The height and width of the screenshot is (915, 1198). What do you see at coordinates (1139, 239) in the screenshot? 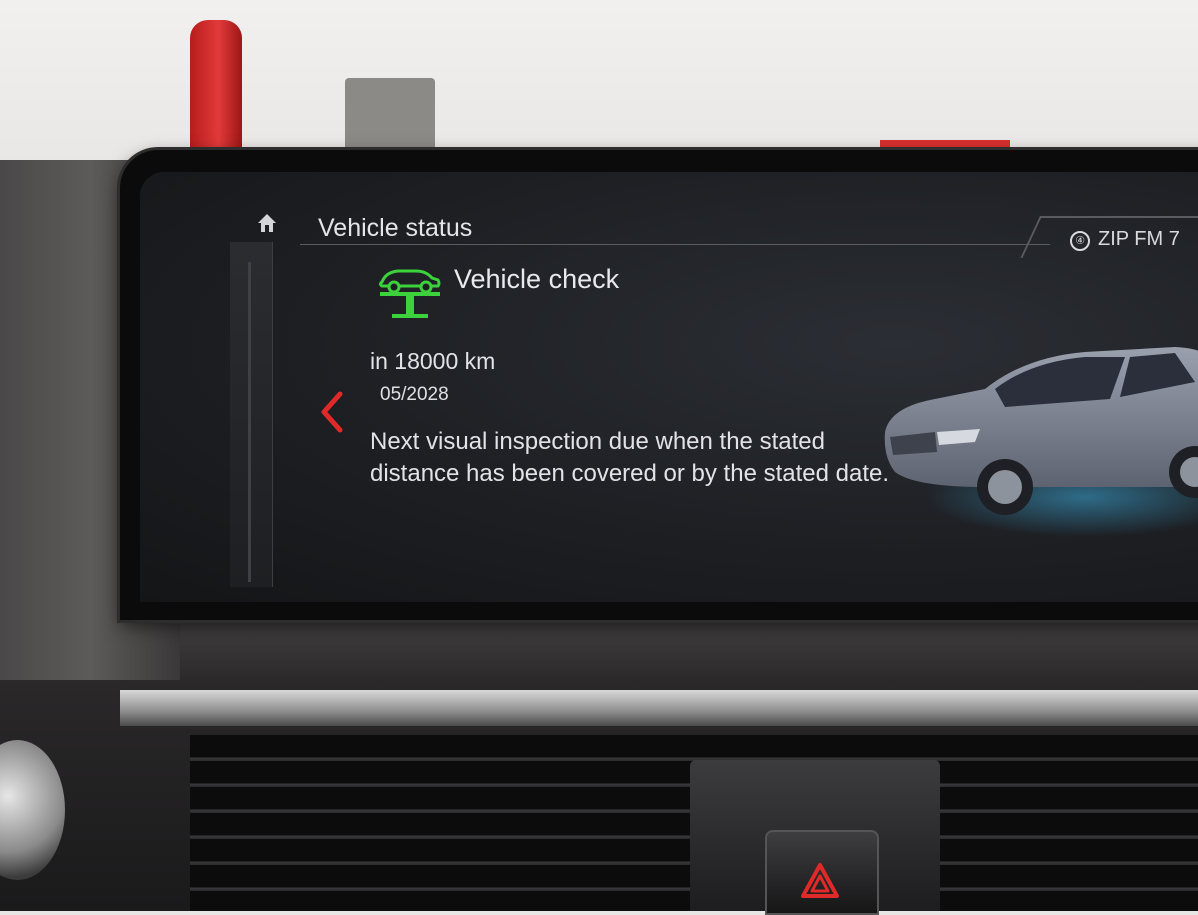
I see `radio-station-label: ZIP FM 7` at bounding box center [1139, 239].